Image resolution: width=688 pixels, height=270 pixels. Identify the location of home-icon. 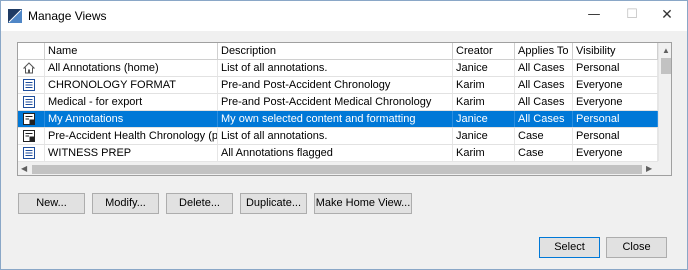
(29, 68).